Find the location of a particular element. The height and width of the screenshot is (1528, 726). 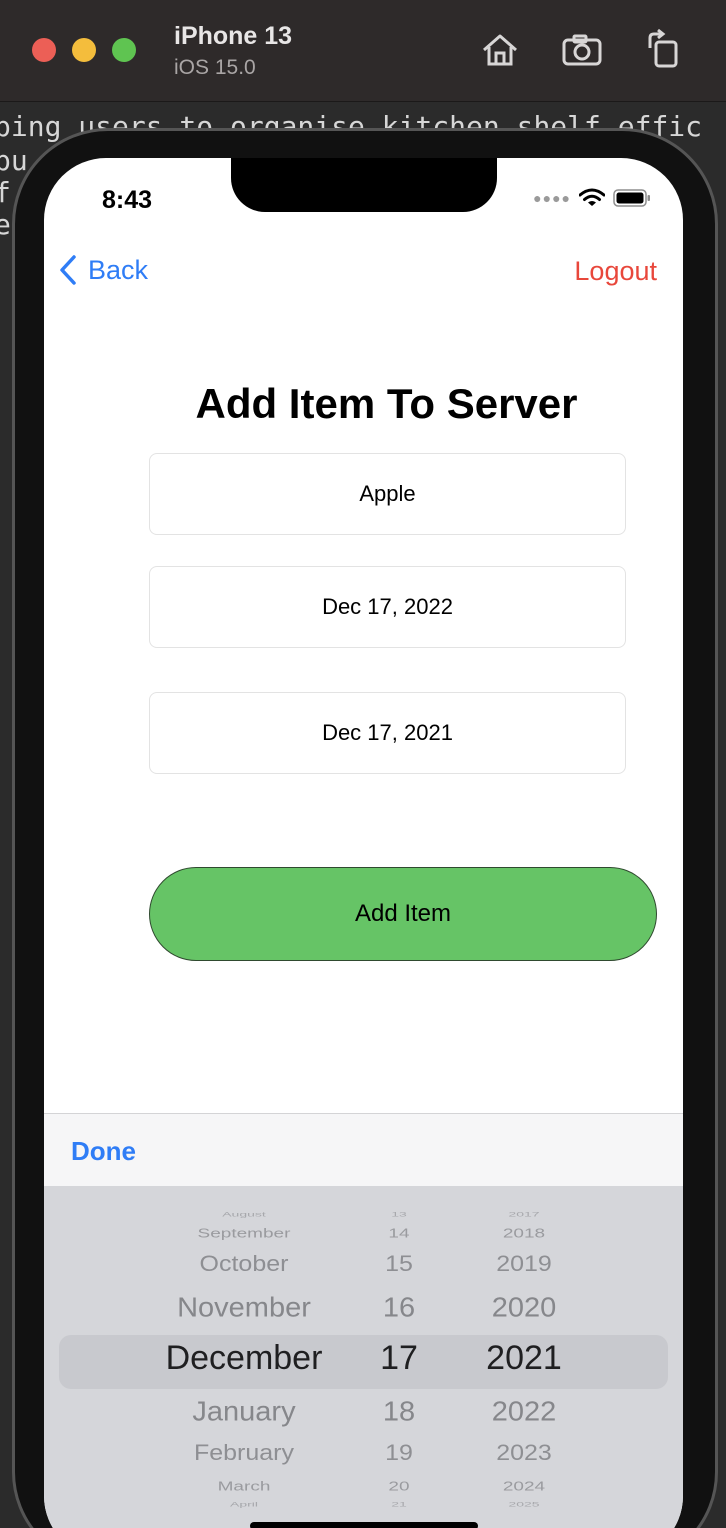

picker-option: September is located at coordinates (244, 1233).